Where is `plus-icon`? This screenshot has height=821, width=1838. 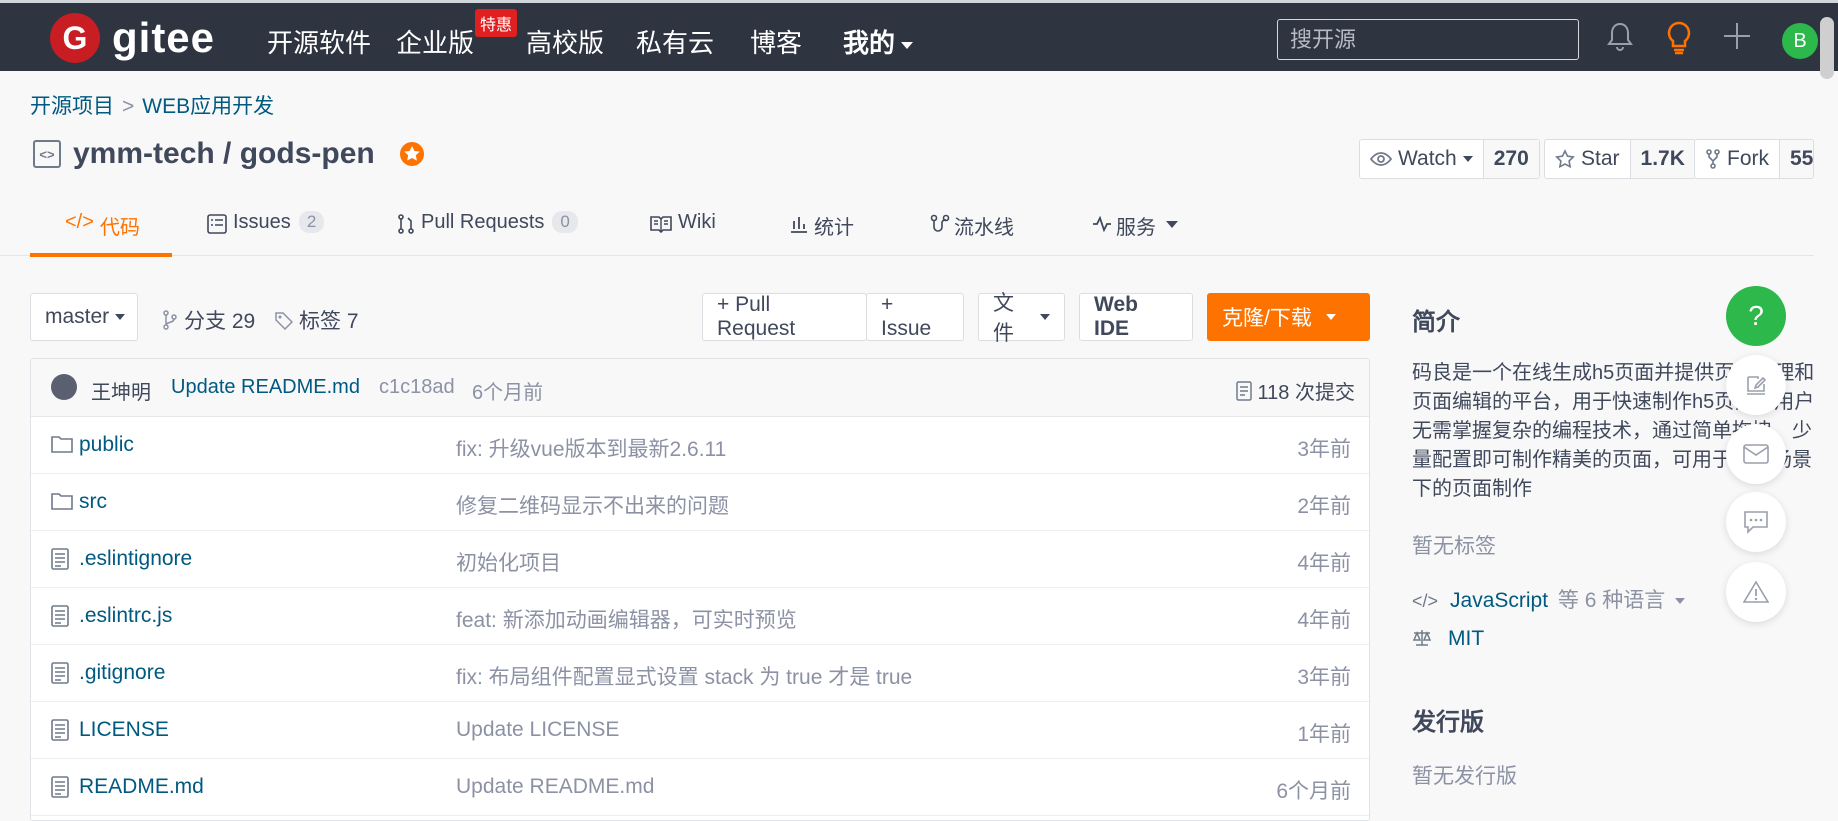 plus-icon is located at coordinates (1737, 39).